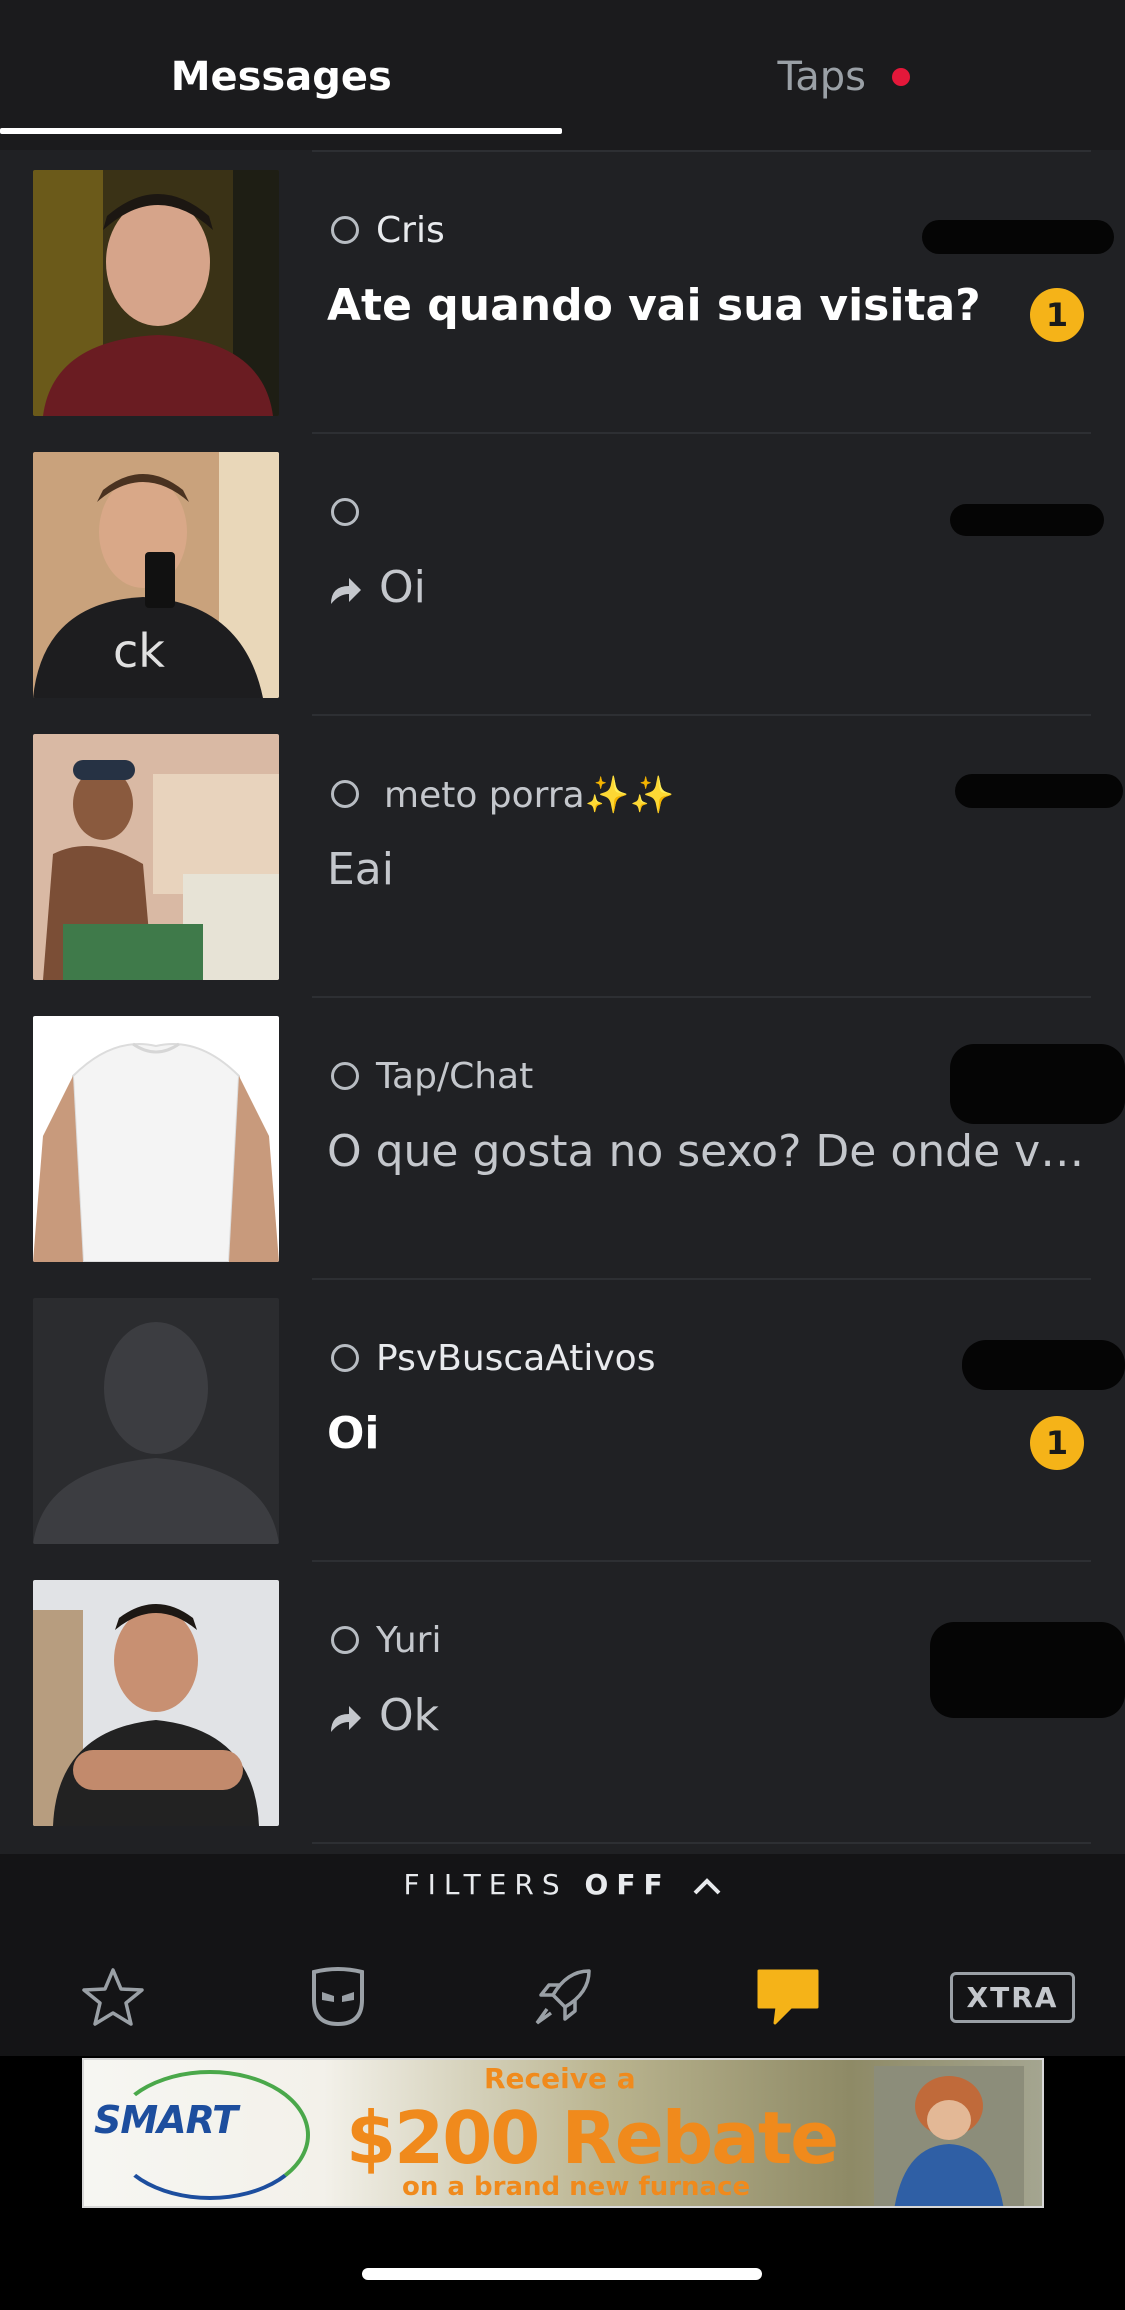 This screenshot has height=2310, width=1125. Describe the element at coordinates (455, 1076) in the screenshot. I see `conversation-name: Tap/Chat` at that location.